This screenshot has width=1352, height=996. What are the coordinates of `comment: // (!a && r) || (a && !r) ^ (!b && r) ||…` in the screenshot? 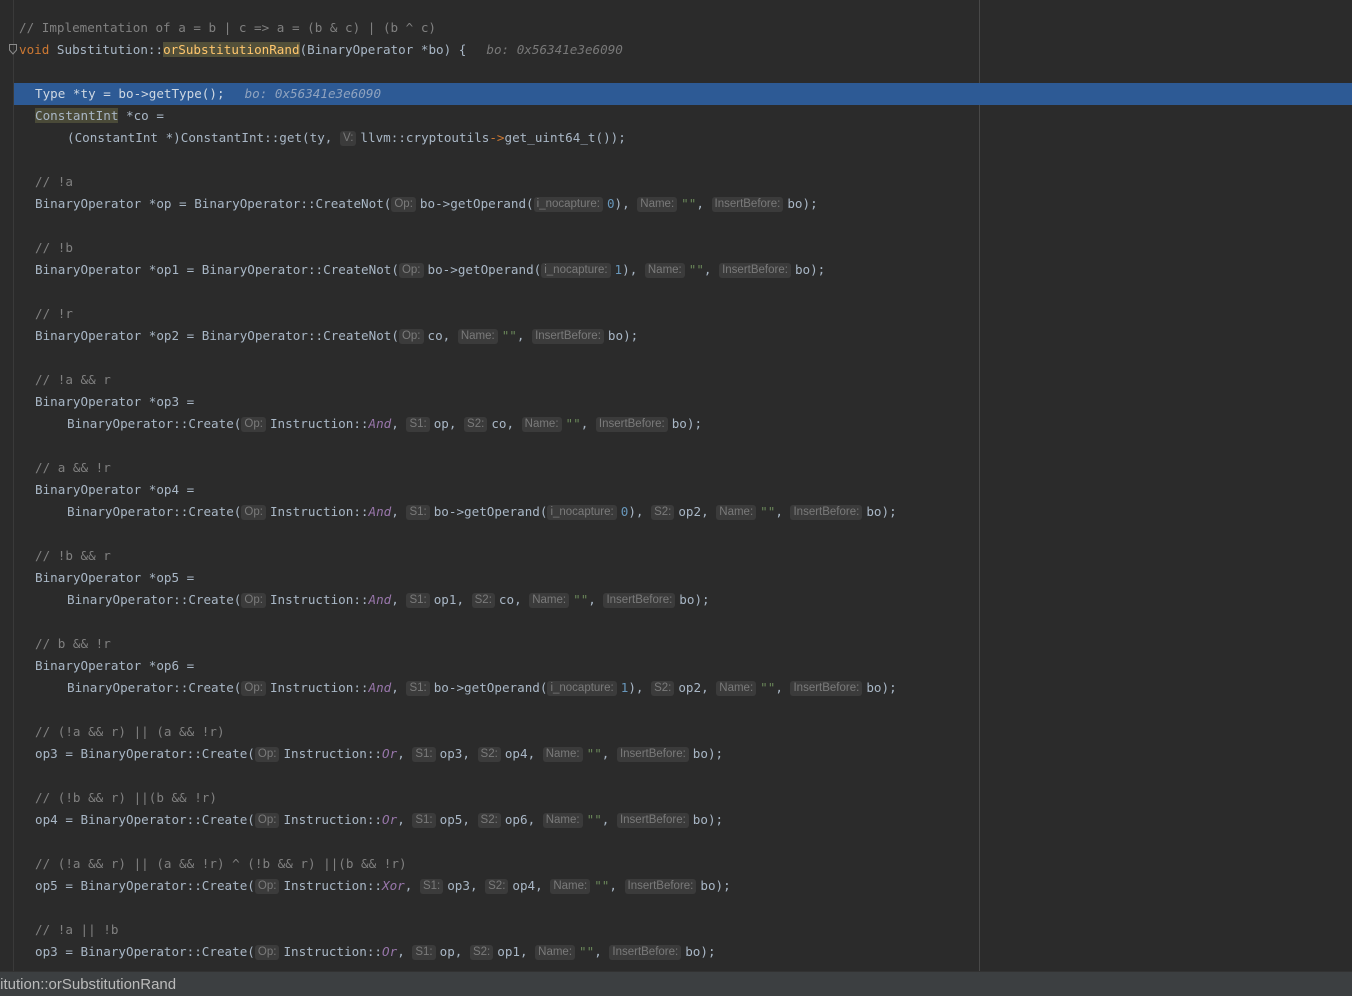 It's located at (221, 863).